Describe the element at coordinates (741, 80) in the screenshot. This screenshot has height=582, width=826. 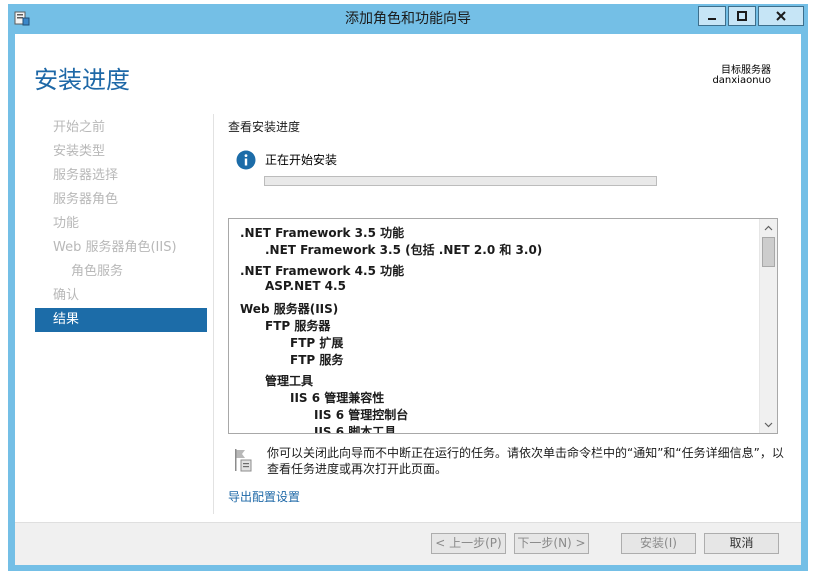
I see `target-server-name: danxiaonuo` at that location.